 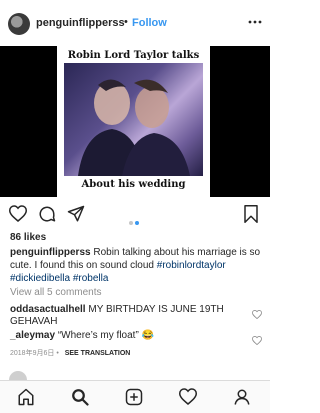 I want to click on avatar, so click(x=19, y=24).